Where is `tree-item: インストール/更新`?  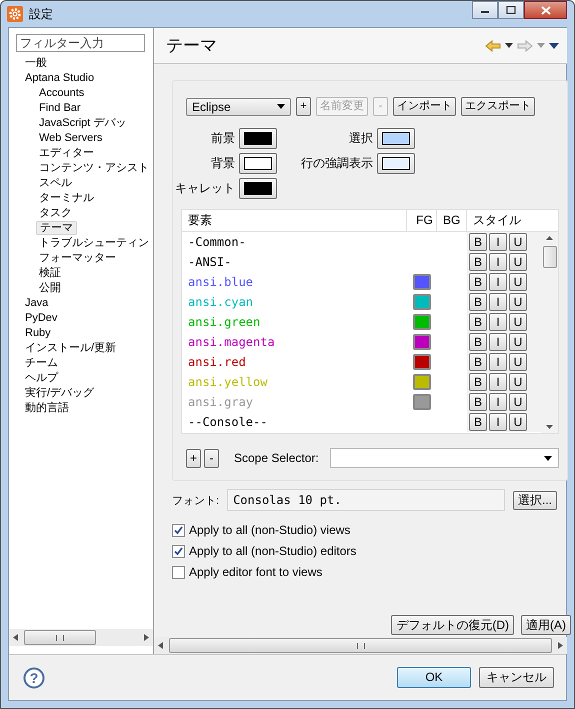 tree-item: インストール/更新 is located at coordinates (71, 348).